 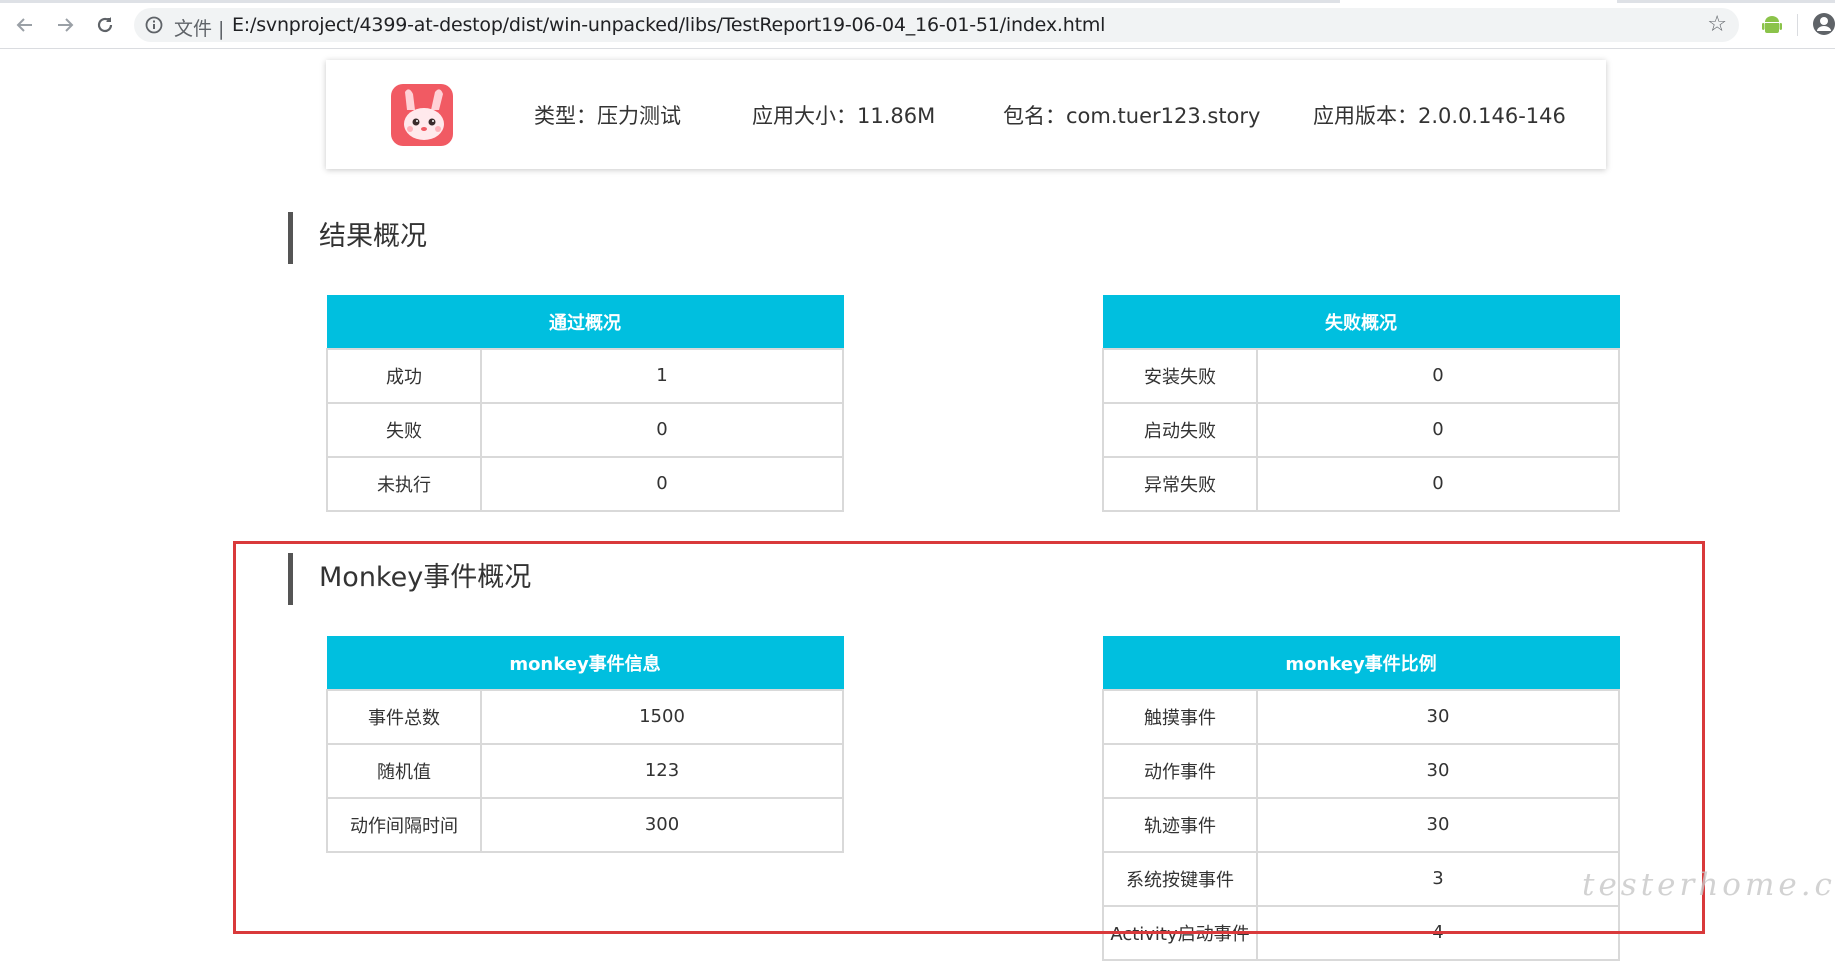 I want to click on scheme-label: 文件 |, so click(x=199, y=29).